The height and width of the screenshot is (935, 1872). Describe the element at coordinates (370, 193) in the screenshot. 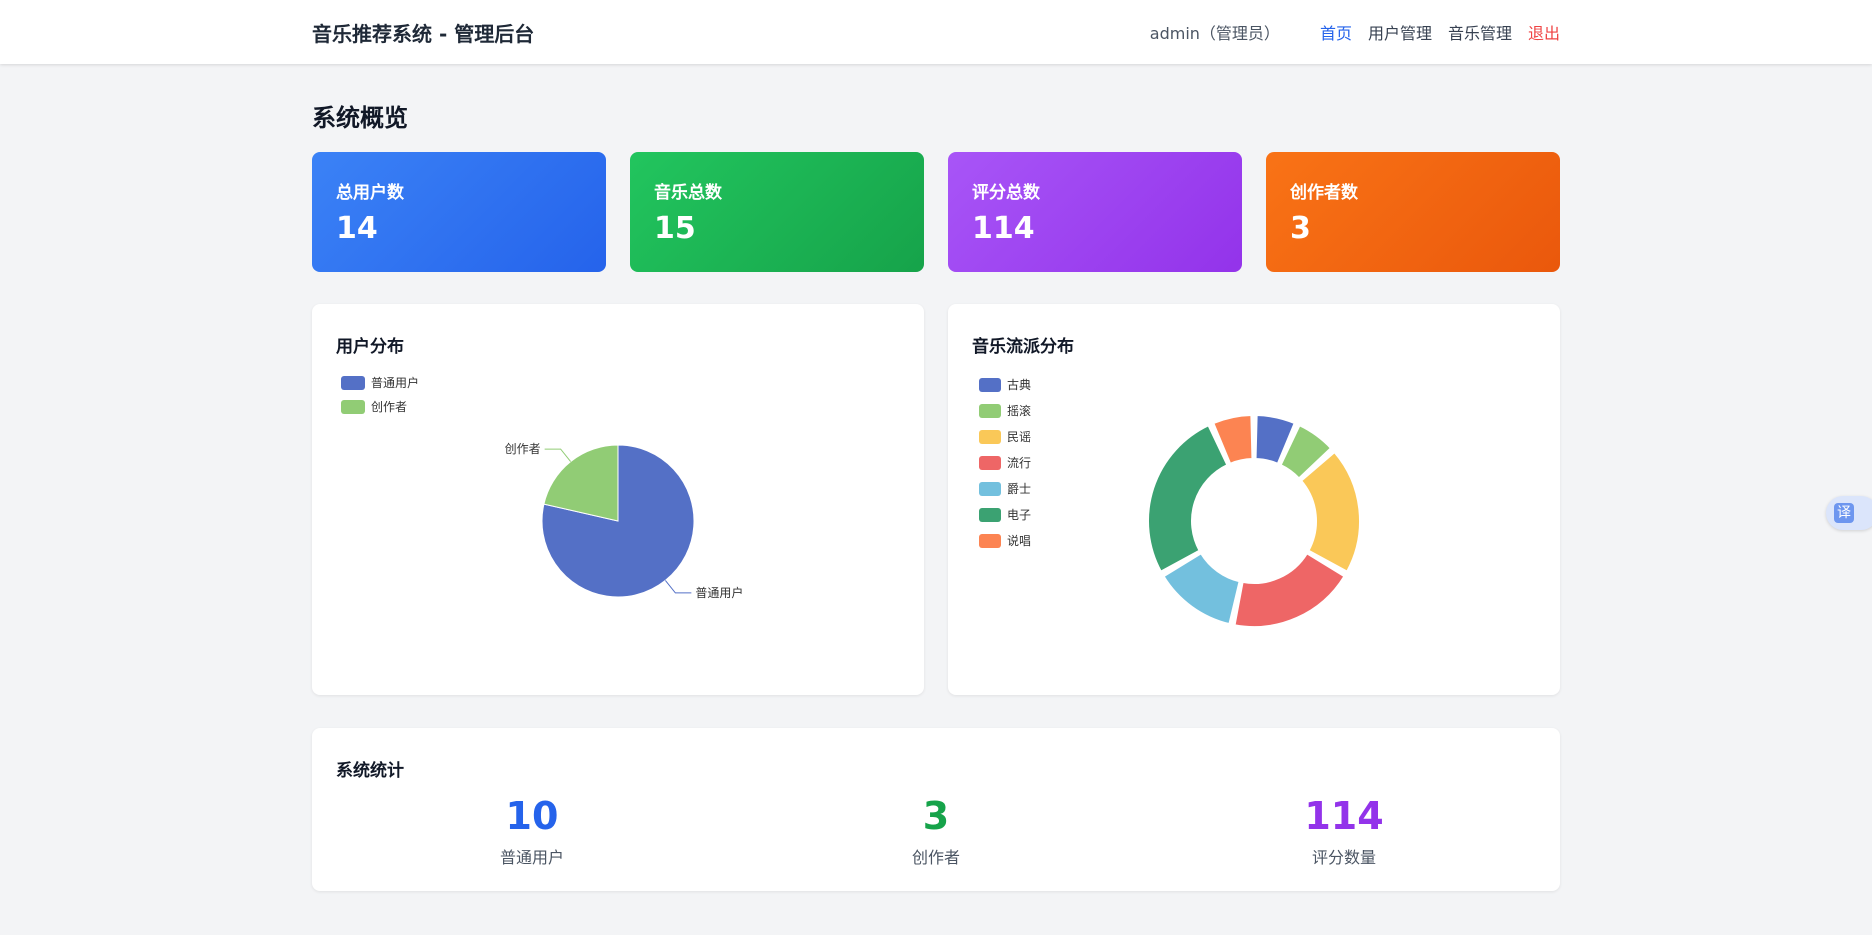

I see `stat-label: 总用户数` at that location.